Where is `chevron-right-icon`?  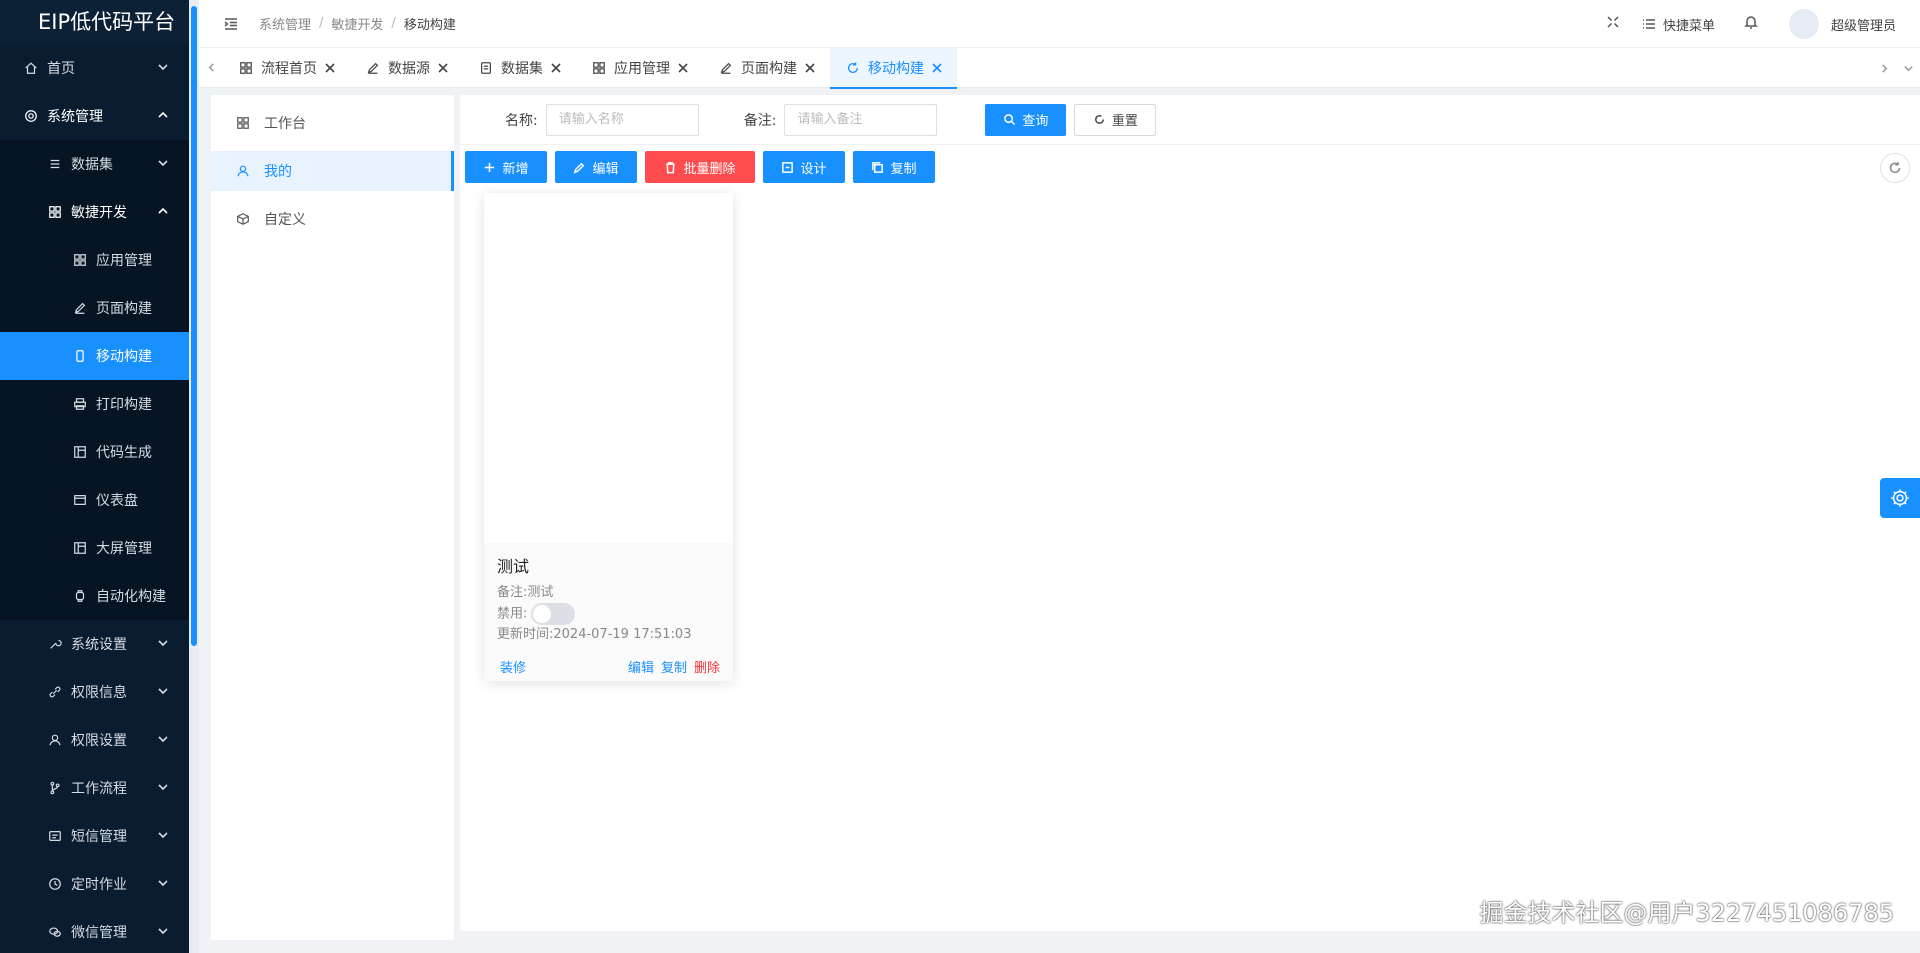
chevron-right-icon is located at coordinates (1884, 68).